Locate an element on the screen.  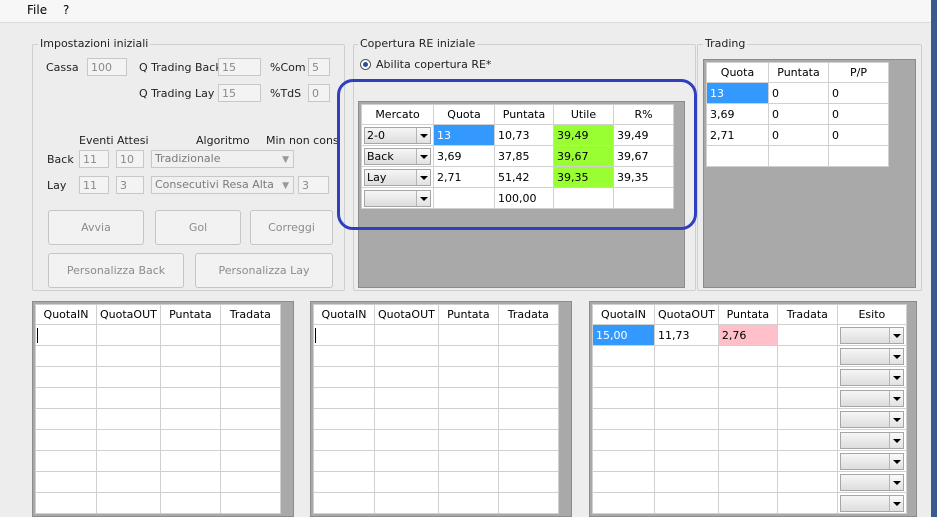
quota-out-cell: 11,73 is located at coordinates (686, 335).